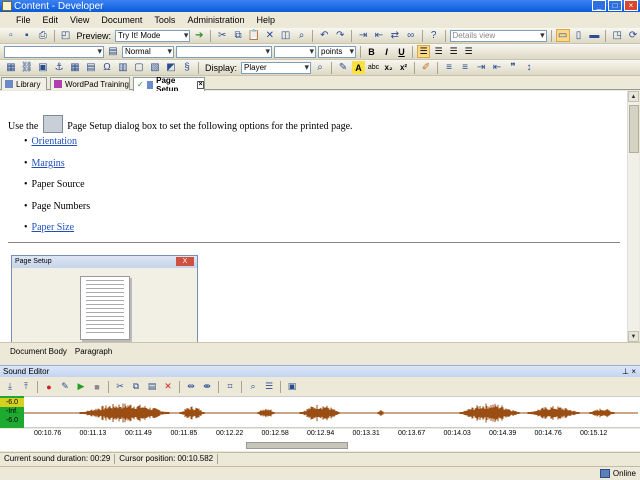 The image size is (640, 480). Describe the element at coordinates (123, 67) in the screenshot. I see `field-icon: ▥` at that location.